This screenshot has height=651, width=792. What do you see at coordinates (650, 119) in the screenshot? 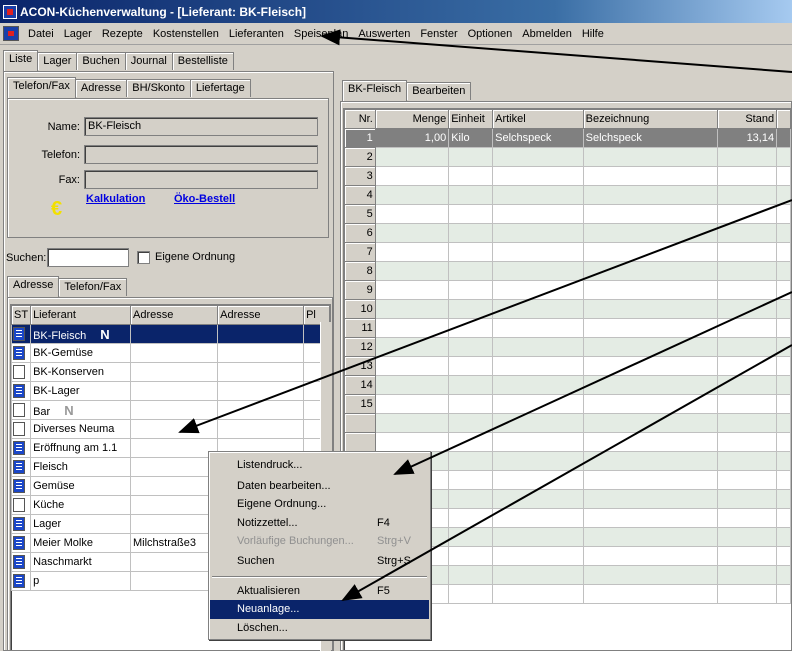
I see `column-header: Bezeichnung` at bounding box center [650, 119].